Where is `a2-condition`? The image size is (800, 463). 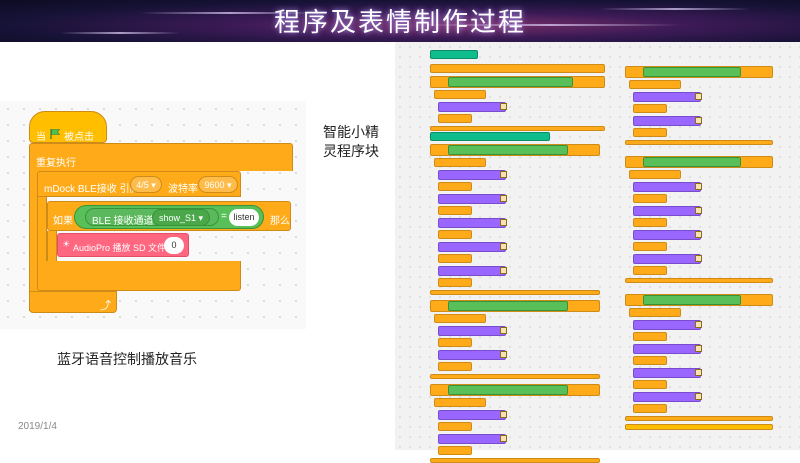
a2-condition is located at coordinates (508, 150).